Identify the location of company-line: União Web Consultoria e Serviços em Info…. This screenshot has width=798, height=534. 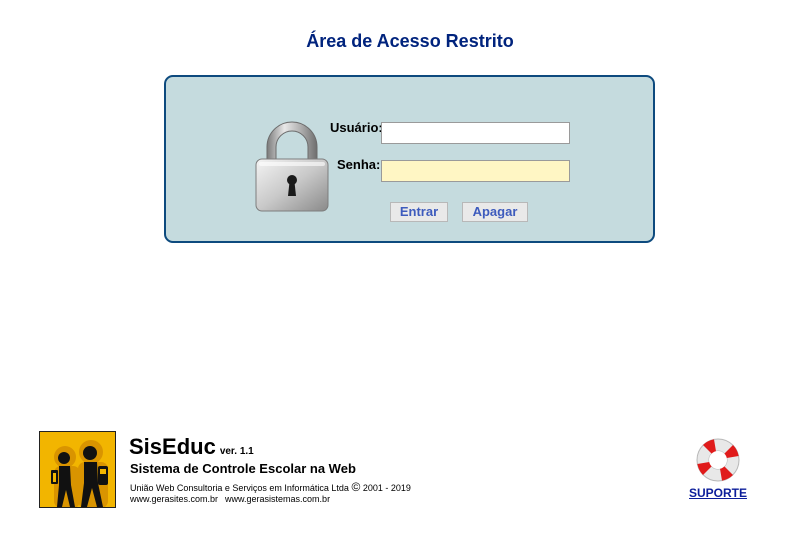
(270, 487).